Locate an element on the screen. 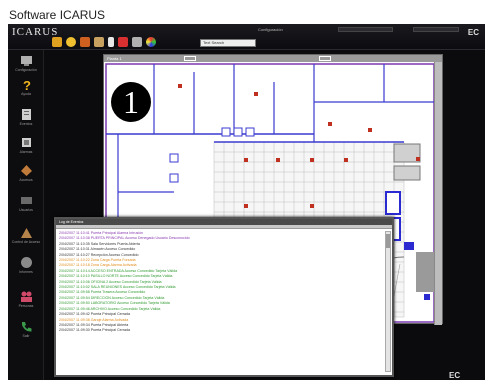 Image resolution: width=493 pixels, height=388 pixels. sidebar-item-access: Accesos is located at coordinates (26, 173).